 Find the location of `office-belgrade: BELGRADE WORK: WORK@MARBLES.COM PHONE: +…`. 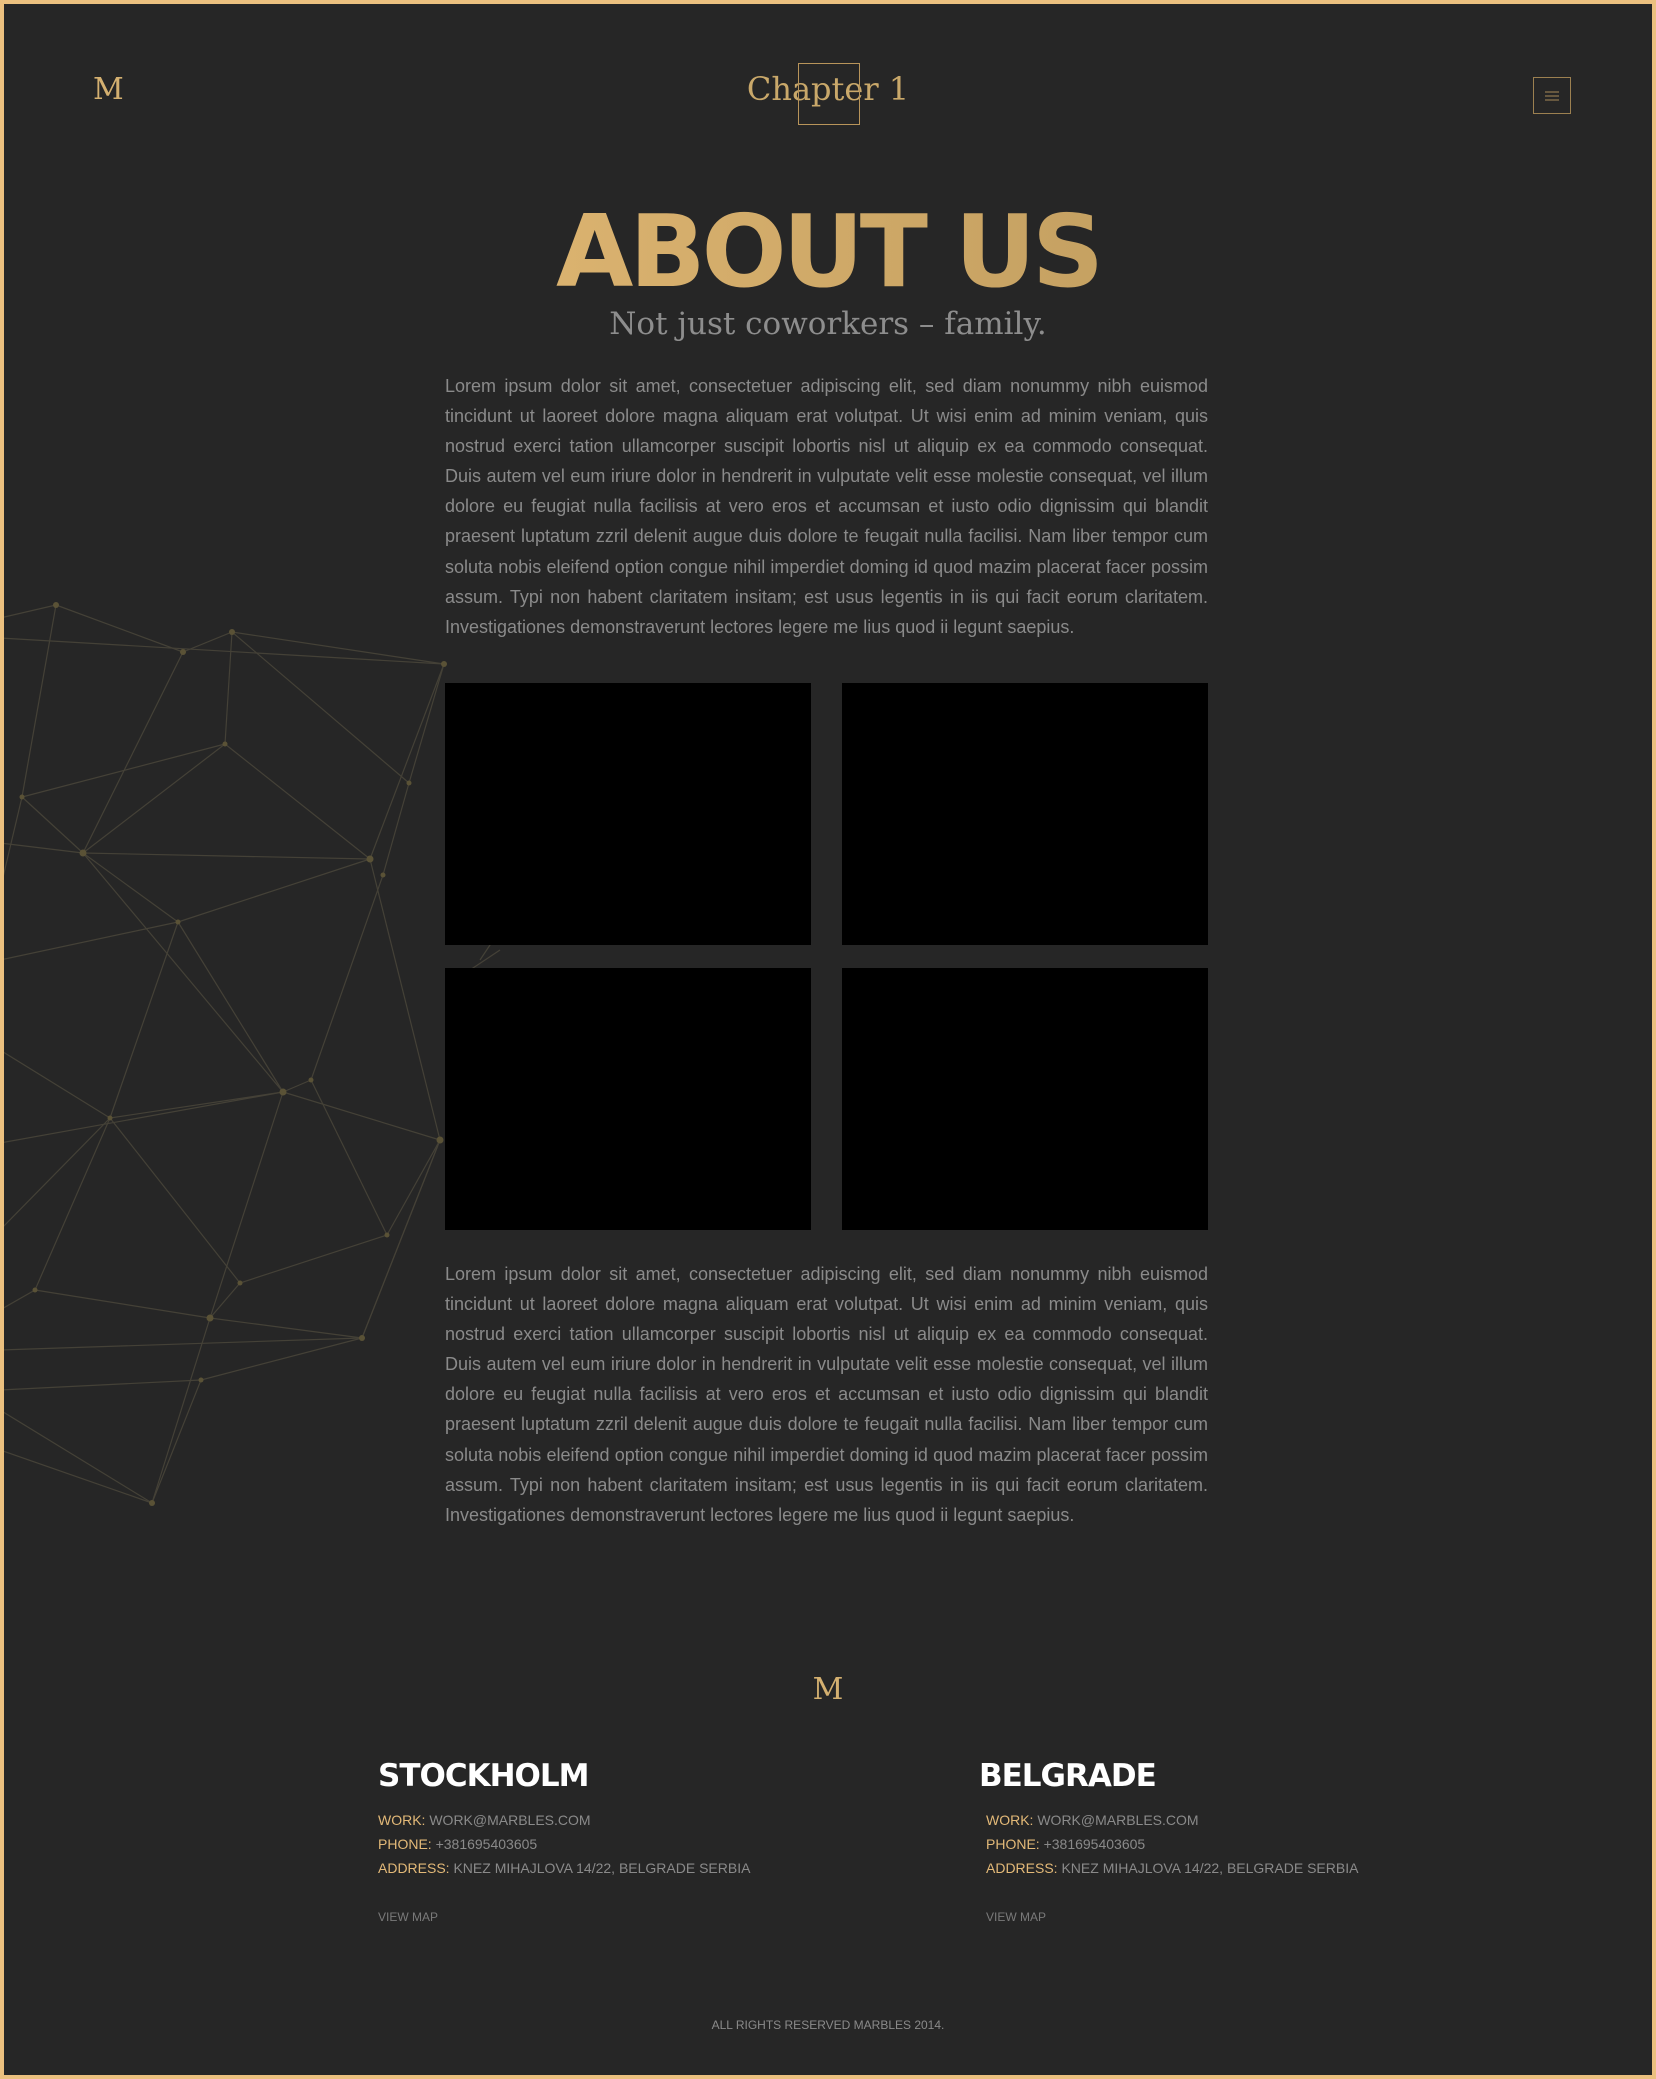

office-belgrade: BELGRADE WORK: WORK@MARBLES.COM PHONE: +… is located at coordinates (1168, 1842).